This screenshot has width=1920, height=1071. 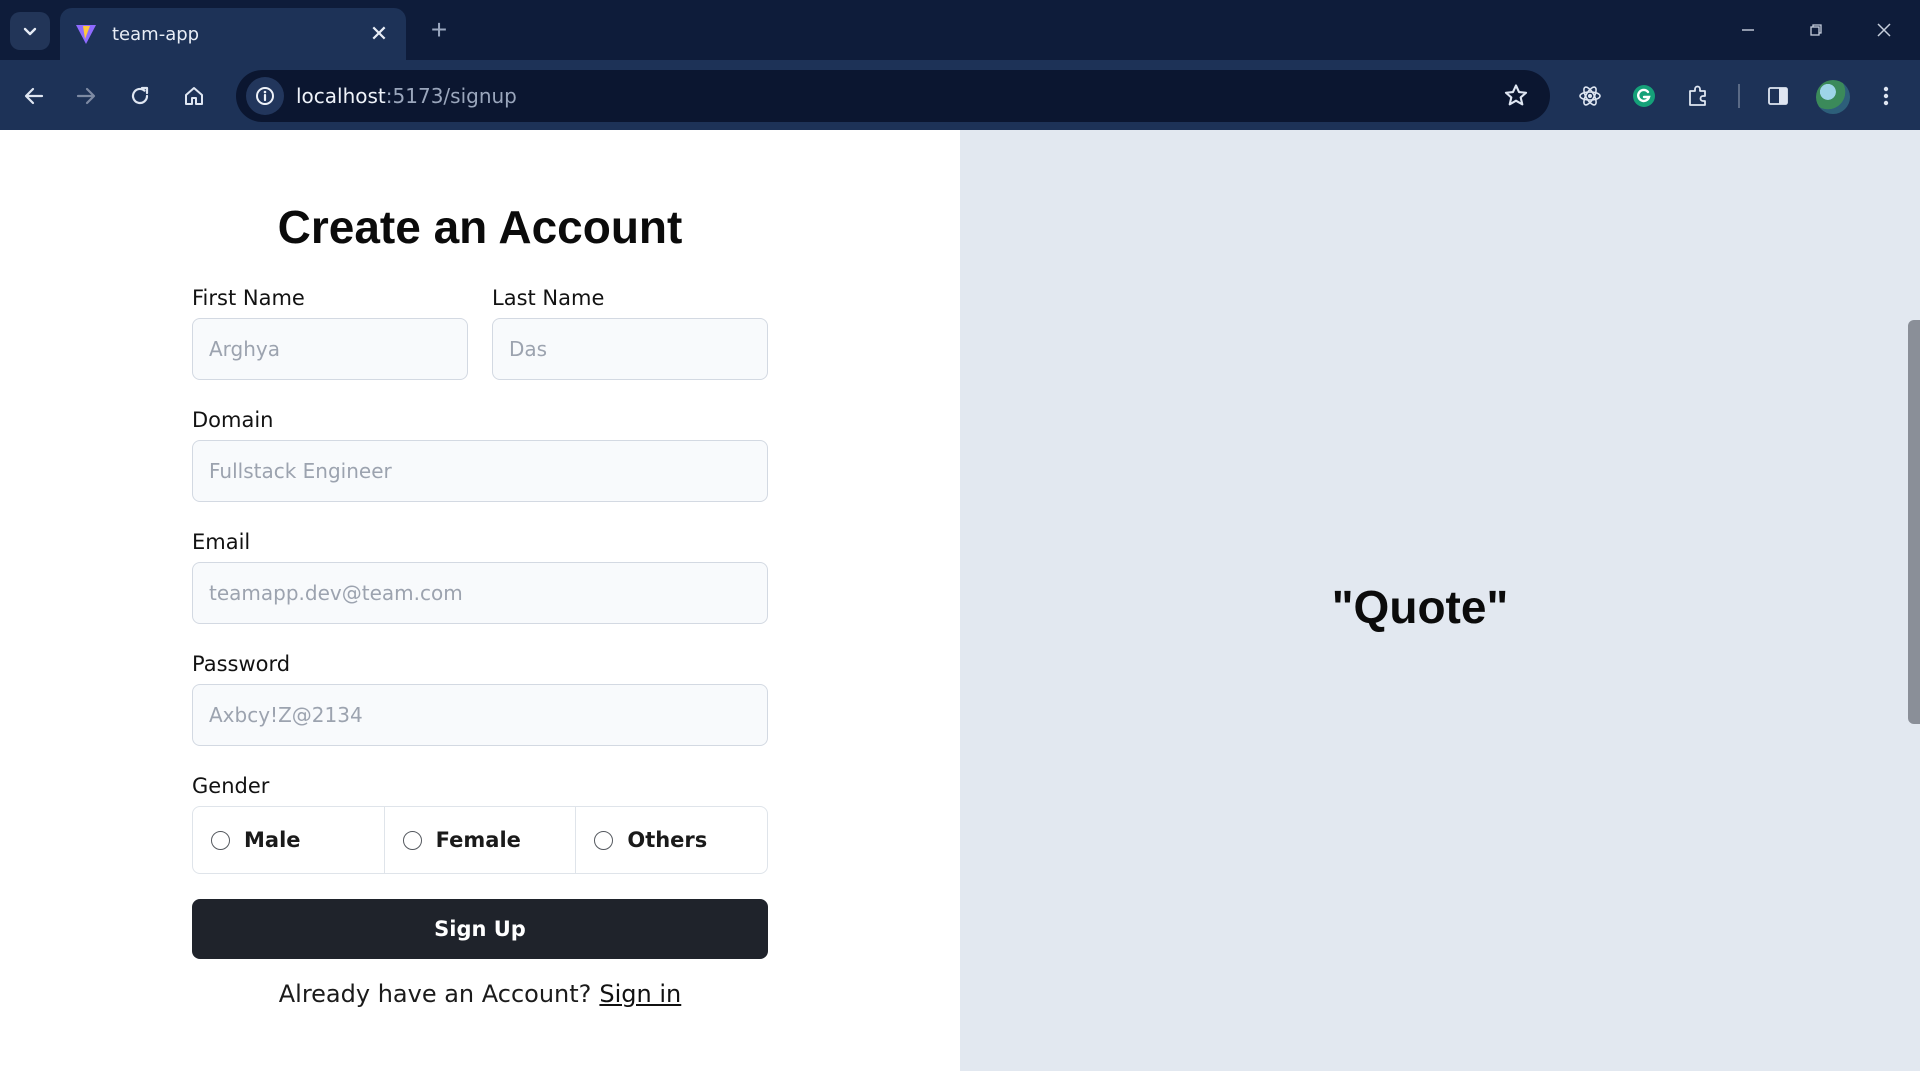 I want to click on radio-female, so click(x=412, y=840).